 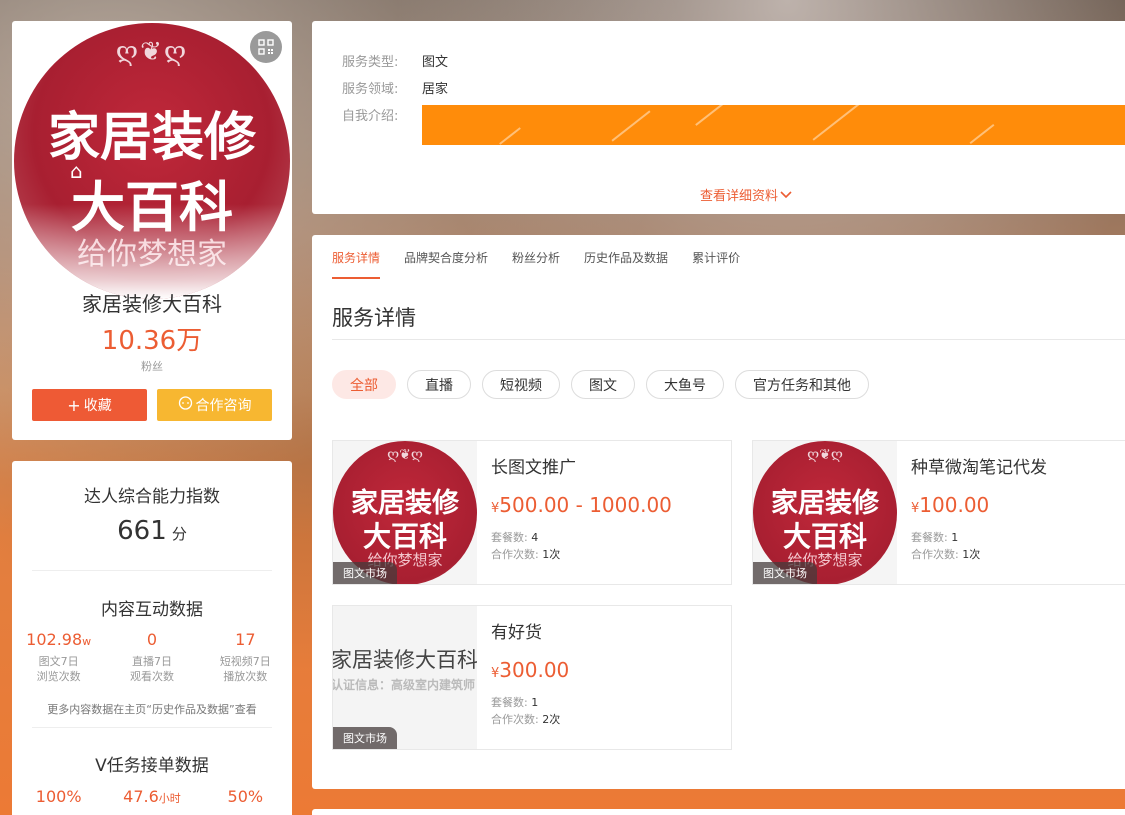 What do you see at coordinates (152, 366) in the screenshot?
I see `fans-label: 粉丝` at bounding box center [152, 366].